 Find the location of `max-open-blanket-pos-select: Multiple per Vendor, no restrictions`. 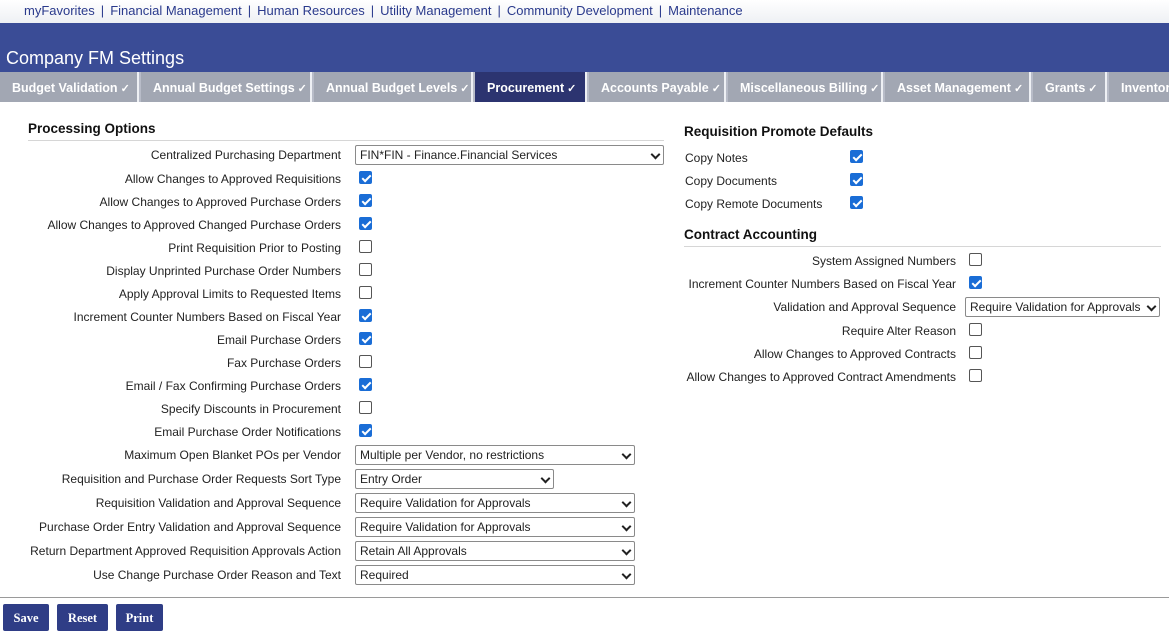

max-open-blanket-pos-select: Multiple per Vendor, no restrictions is located at coordinates (495, 455).